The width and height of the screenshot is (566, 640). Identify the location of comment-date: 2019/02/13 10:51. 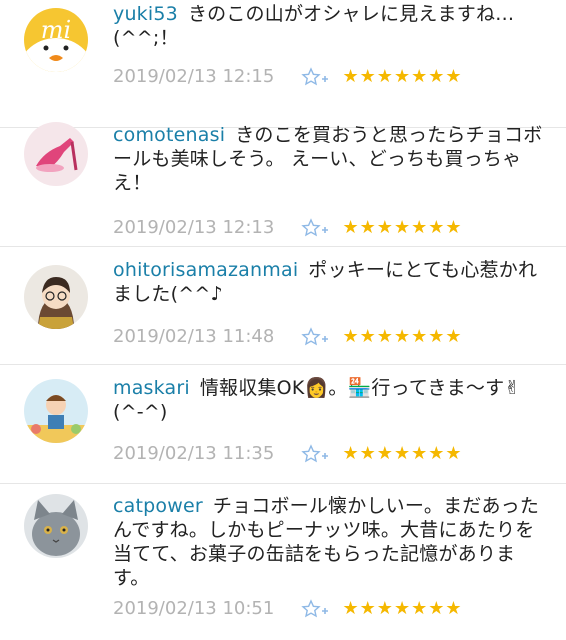
(194, 608).